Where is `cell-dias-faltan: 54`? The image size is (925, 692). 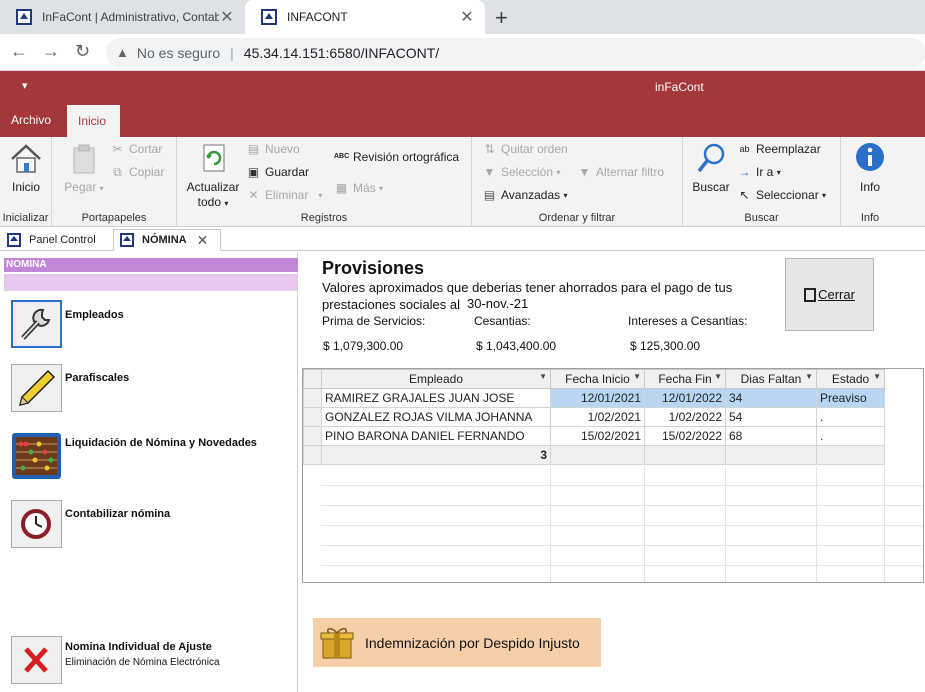 cell-dias-faltan: 54 is located at coordinates (771, 417).